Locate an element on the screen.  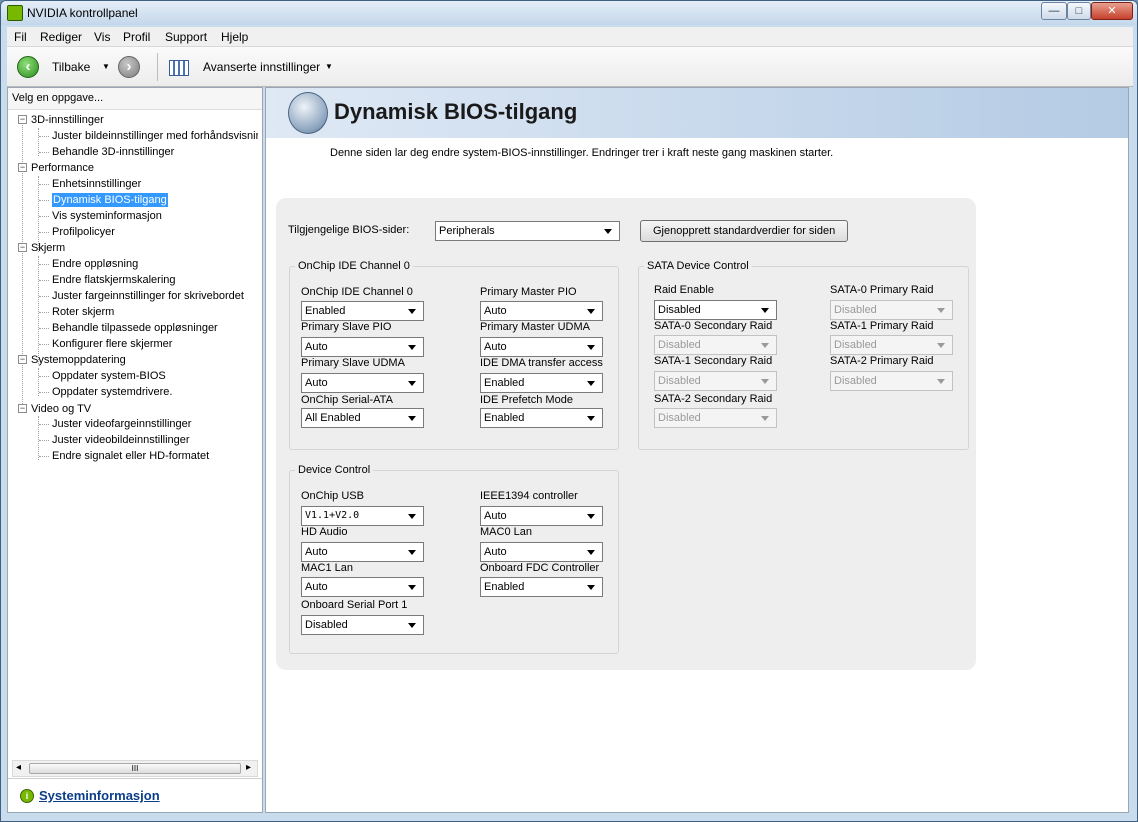
menu-fil: Fil is located at coordinates (20, 37).